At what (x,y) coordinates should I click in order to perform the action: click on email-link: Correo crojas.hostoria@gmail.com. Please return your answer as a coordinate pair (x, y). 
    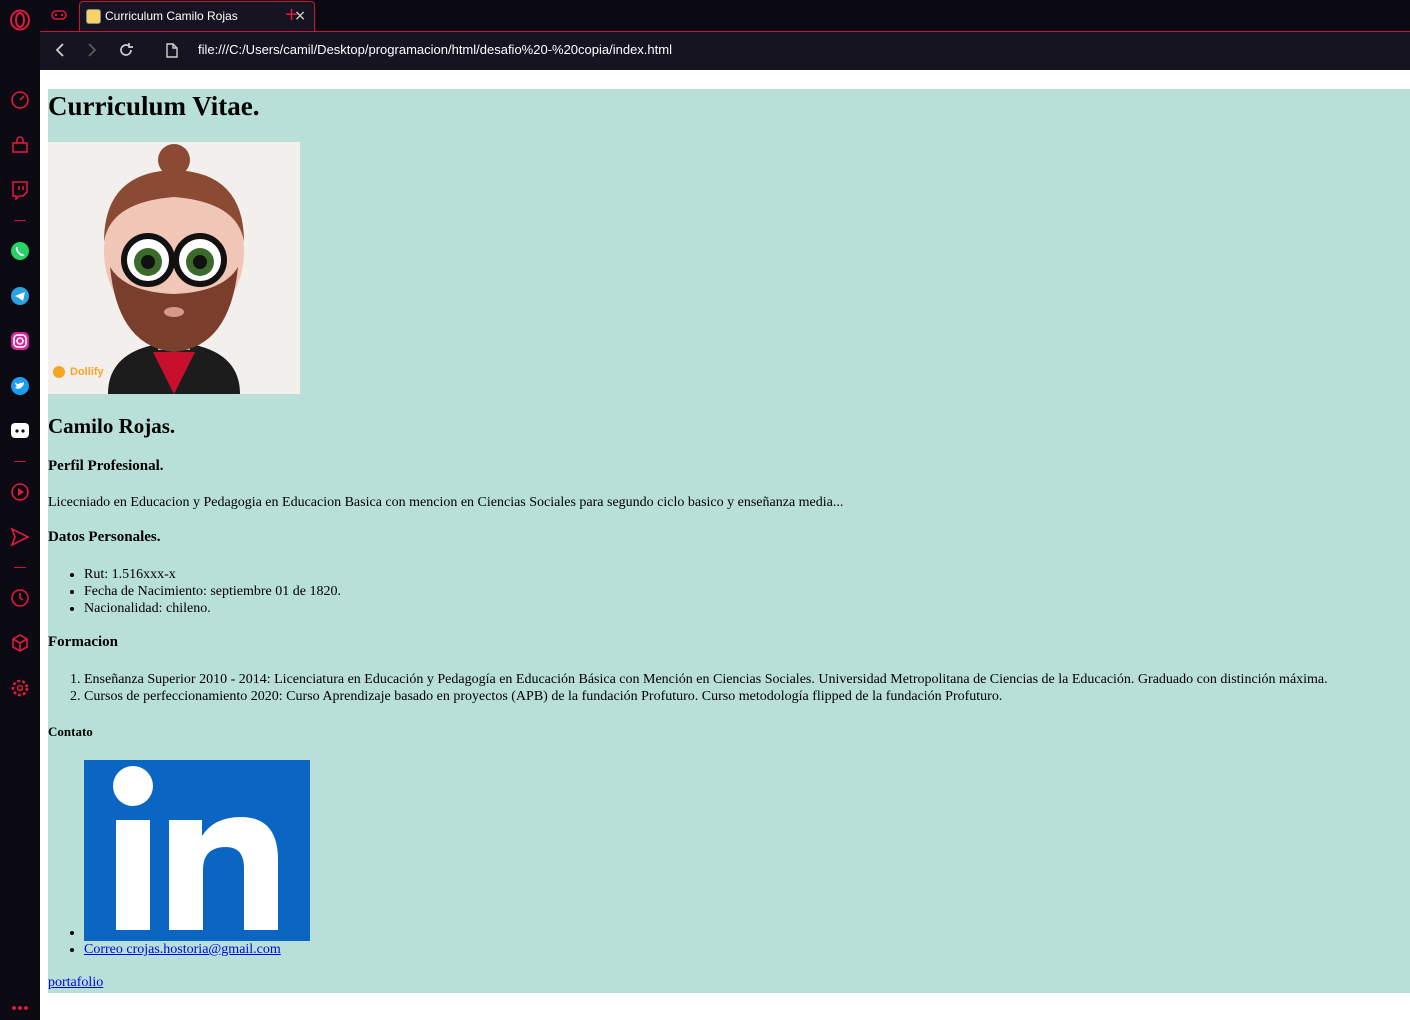
    Looking at the image, I should click on (182, 949).